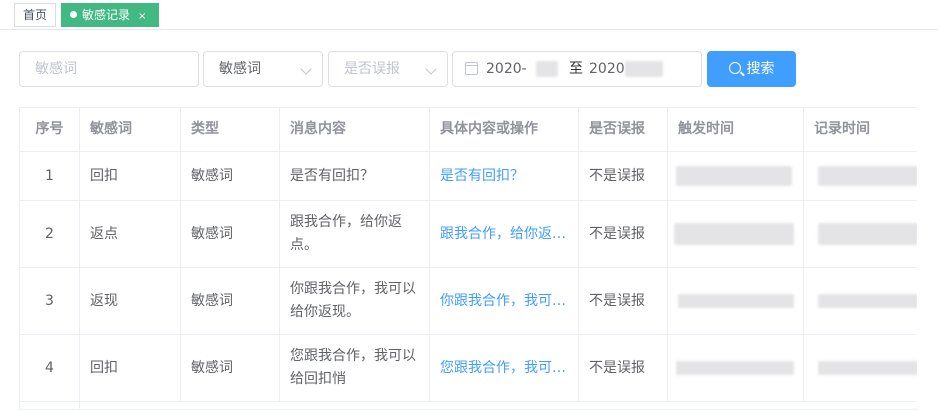 The width and height of the screenshot is (938, 410). I want to click on search-button: 搜索, so click(751, 69).